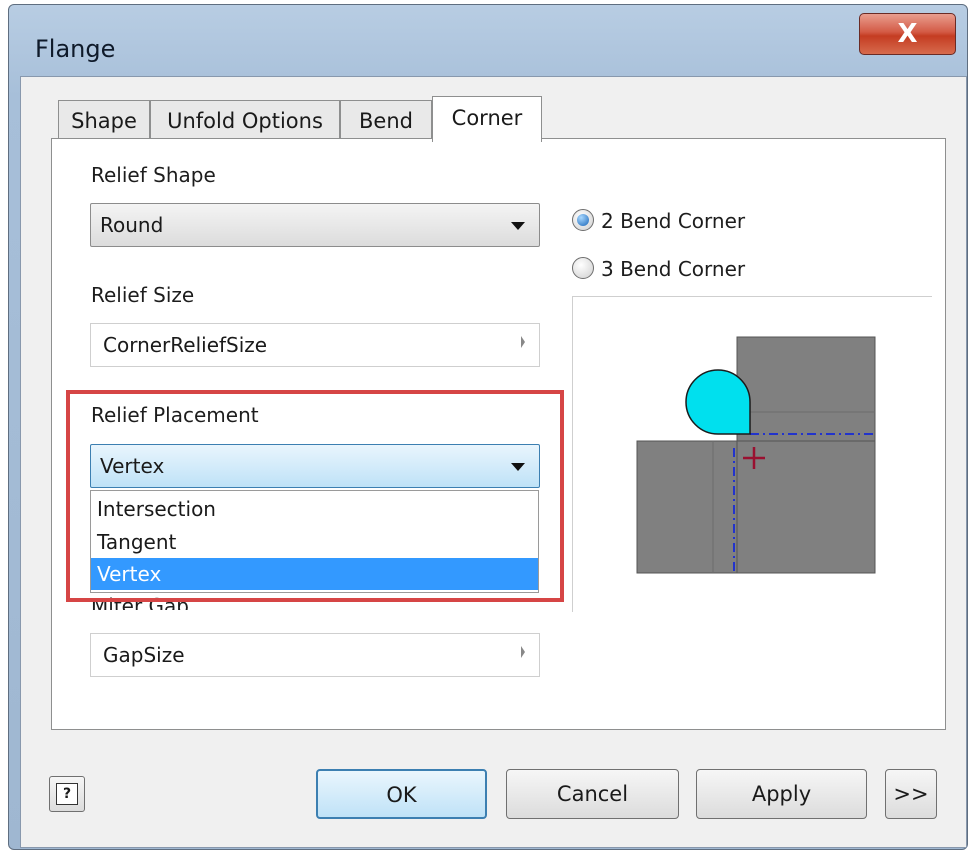 Image resolution: width=972 pixels, height=857 pixels. What do you see at coordinates (718, 402) in the screenshot?
I see `round-relief-shape` at bounding box center [718, 402].